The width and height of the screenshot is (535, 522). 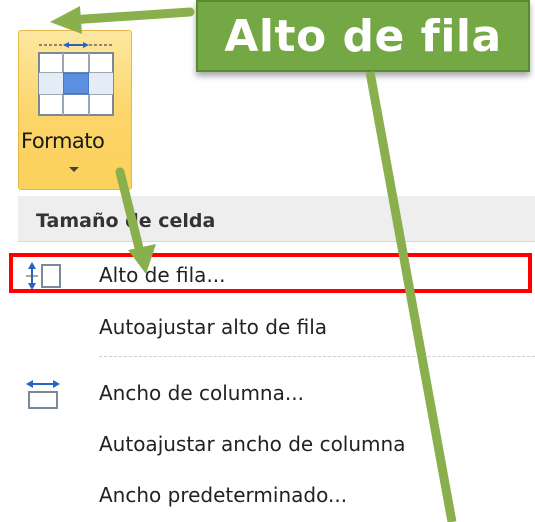 I want to click on title-banner: Alto de fila, so click(x=363, y=36).